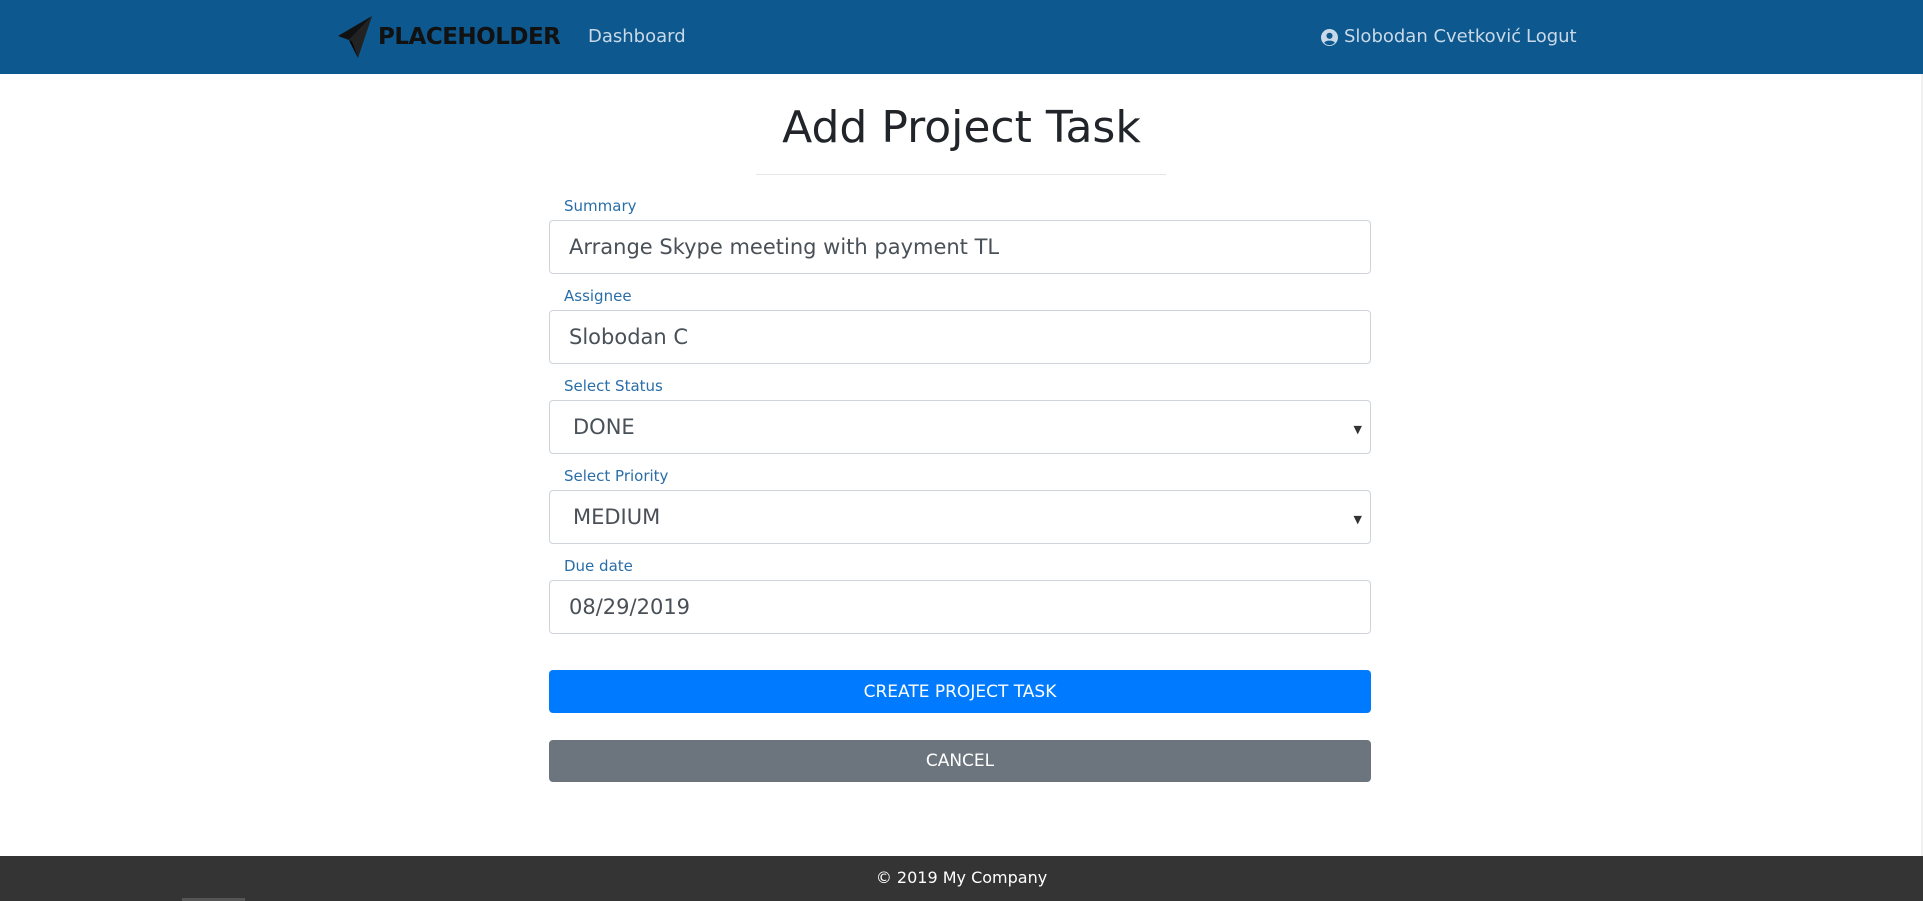 The width and height of the screenshot is (1923, 901). Describe the element at coordinates (961, 174) in the screenshot. I see `title-divider` at that location.